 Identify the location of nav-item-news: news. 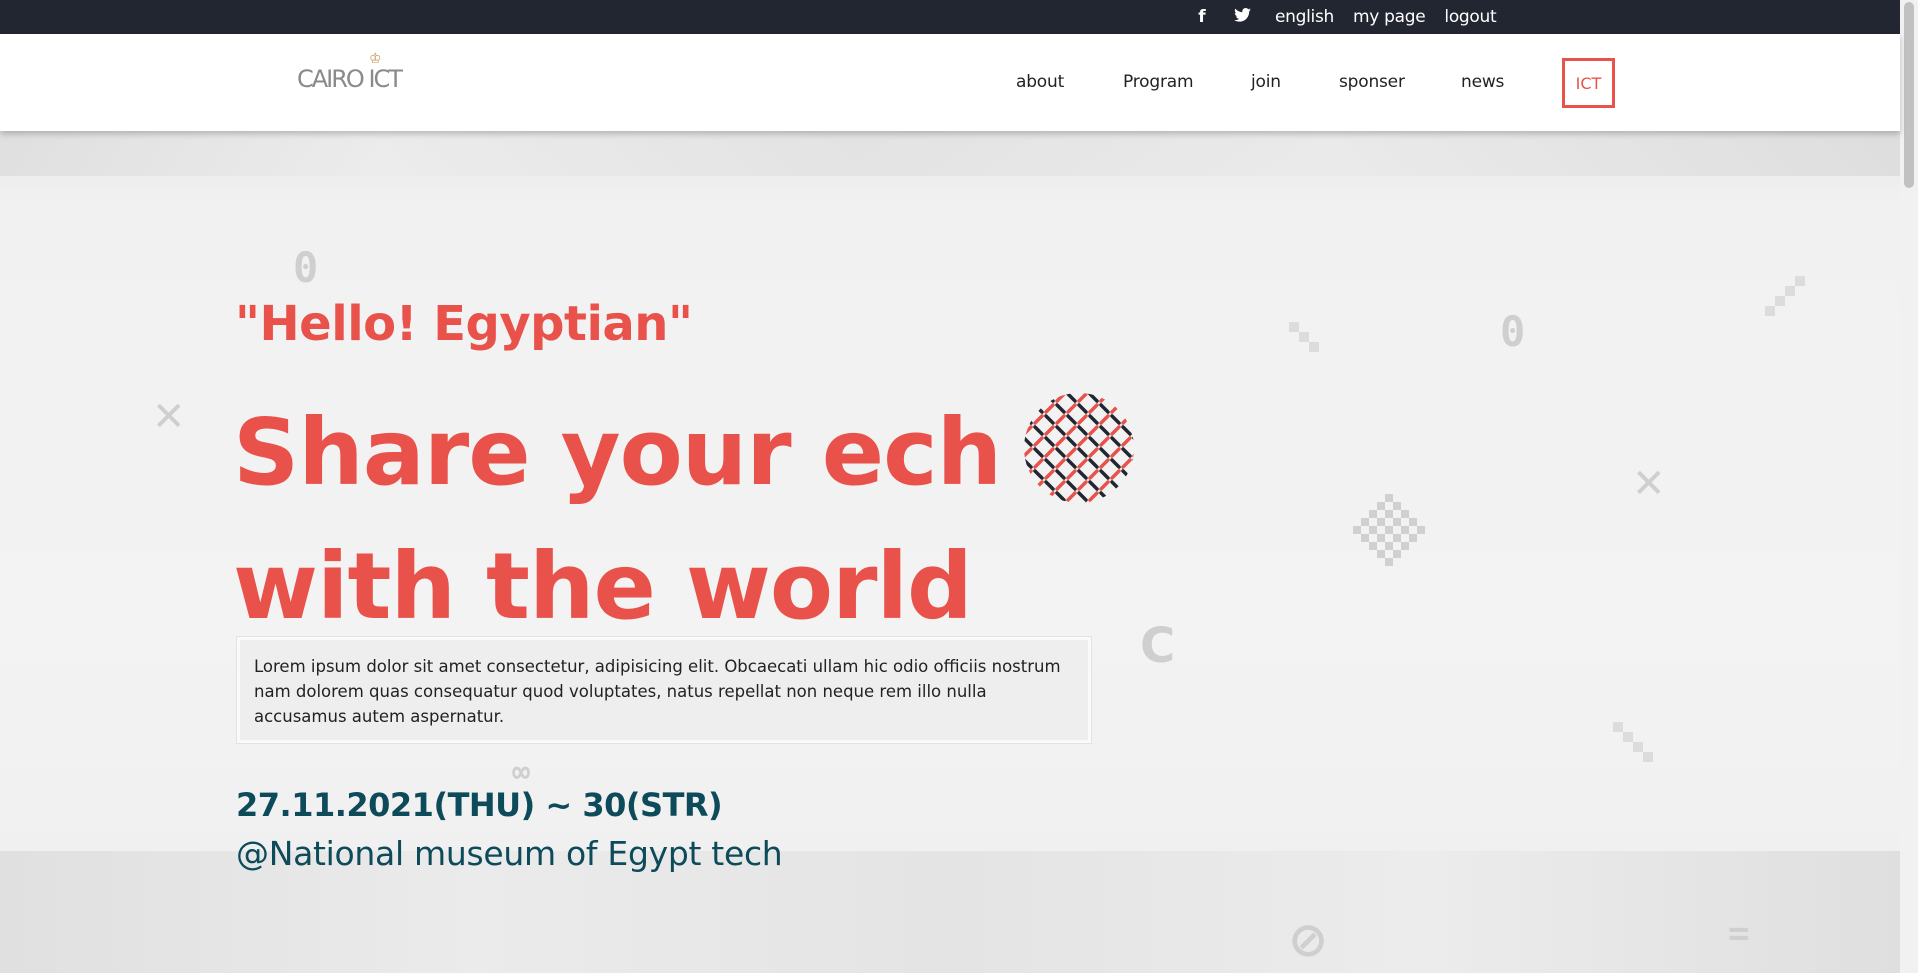
(1482, 82).